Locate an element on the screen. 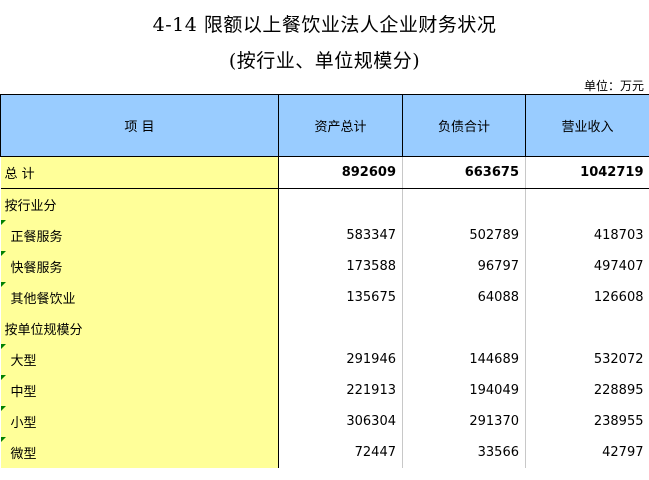  table-row: 快餐服务 173588 96797 497407 is located at coordinates (324, 266).